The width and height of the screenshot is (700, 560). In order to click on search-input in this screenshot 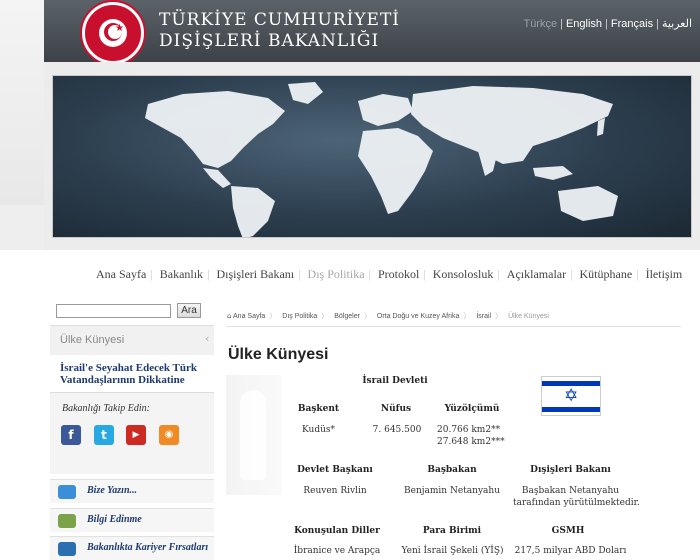, I will do `click(113, 311)`.